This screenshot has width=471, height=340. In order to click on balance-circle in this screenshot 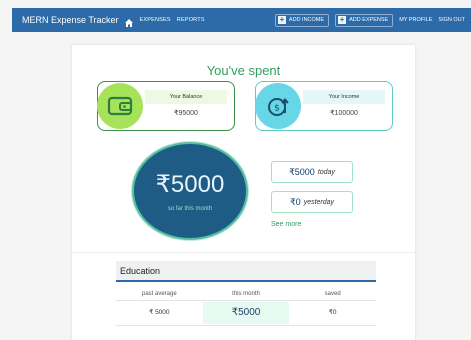, I will do `click(120, 106)`.